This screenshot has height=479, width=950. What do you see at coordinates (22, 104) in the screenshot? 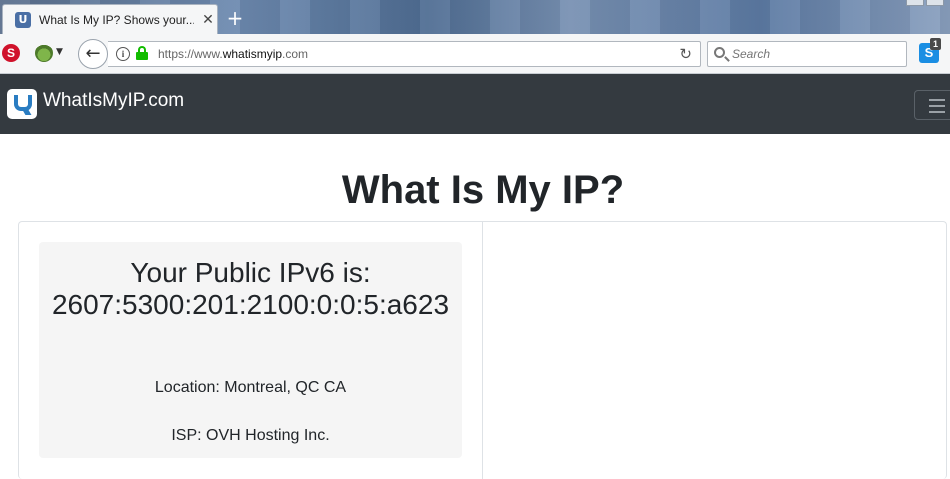
I see `logo-icon` at bounding box center [22, 104].